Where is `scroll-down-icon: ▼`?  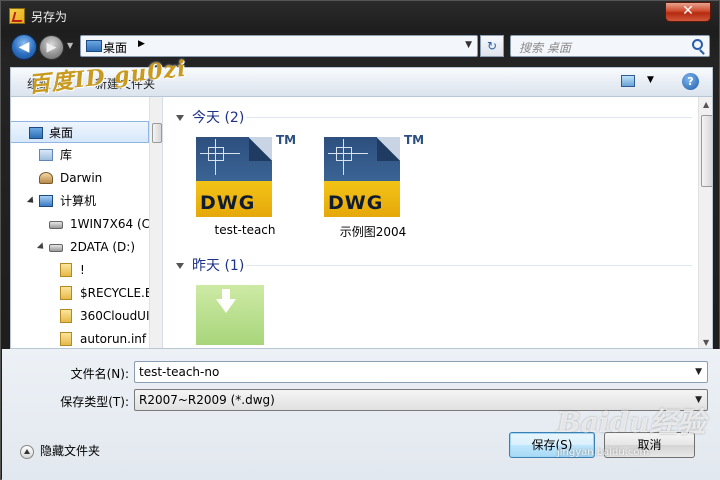 scroll-down-icon: ▼ is located at coordinates (706, 342).